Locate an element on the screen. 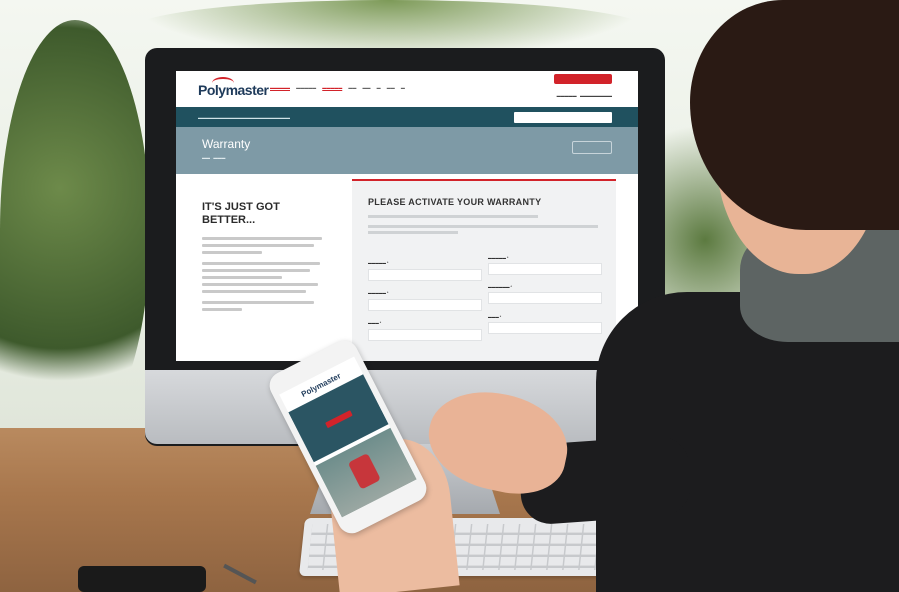  page-title-bar: Warranty ▬▬ ▬▬▬ is located at coordinates (407, 150).